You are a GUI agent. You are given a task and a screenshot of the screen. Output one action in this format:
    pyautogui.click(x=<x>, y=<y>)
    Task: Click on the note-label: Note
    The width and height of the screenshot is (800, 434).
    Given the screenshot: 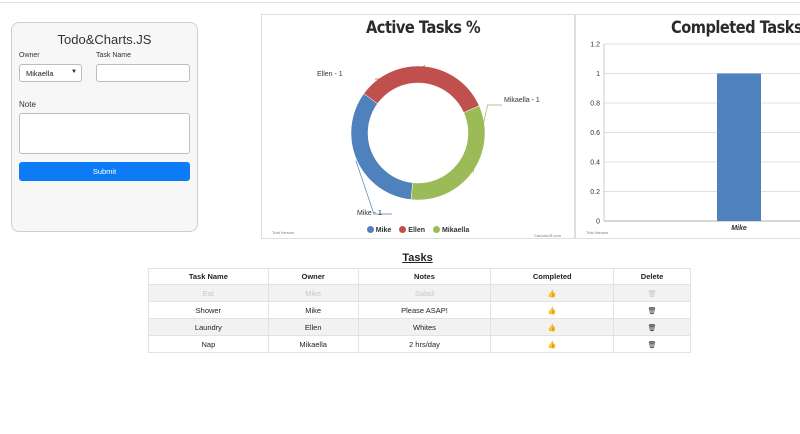 What is the action you would take?
    pyautogui.click(x=27, y=104)
    